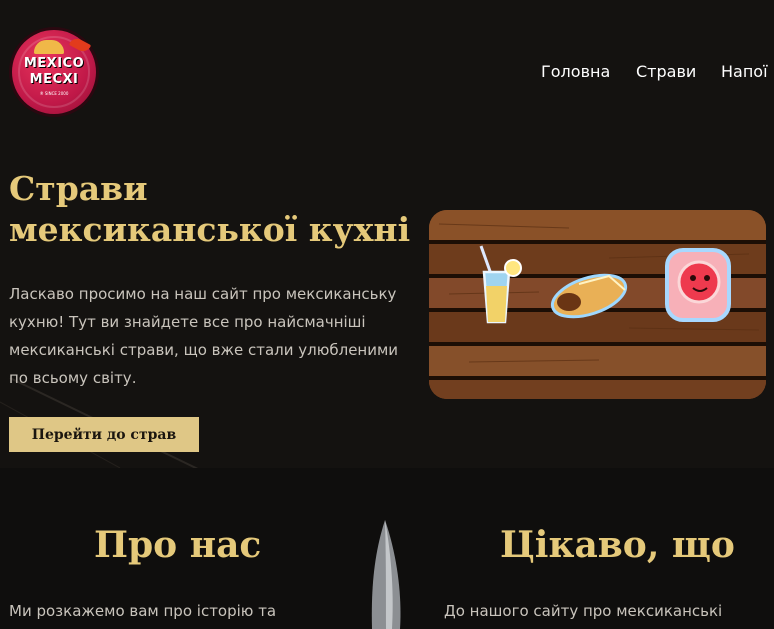 The width and height of the screenshot is (774, 629). Describe the element at coordinates (698, 285) in the screenshot. I see `grapefruit-drink-icon` at that location.